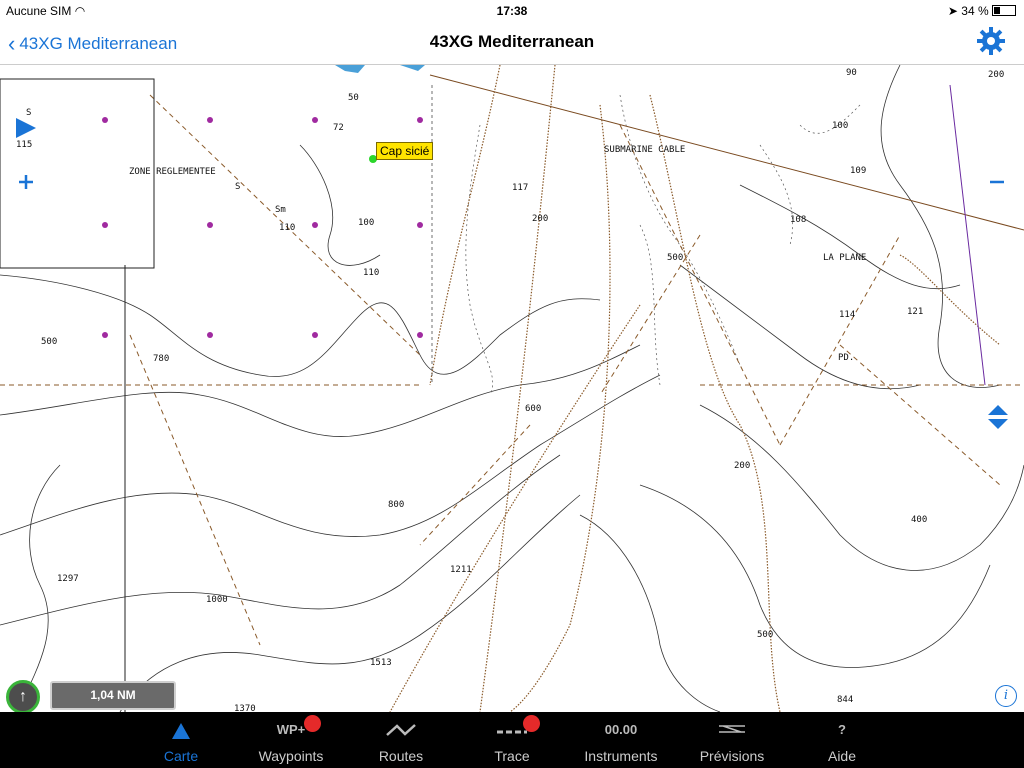 This screenshot has height=768, width=1024. What do you see at coordinates (842, 729) in the screenshot?
I see `help-question-icon: ?` at bounding box center [842, 729].